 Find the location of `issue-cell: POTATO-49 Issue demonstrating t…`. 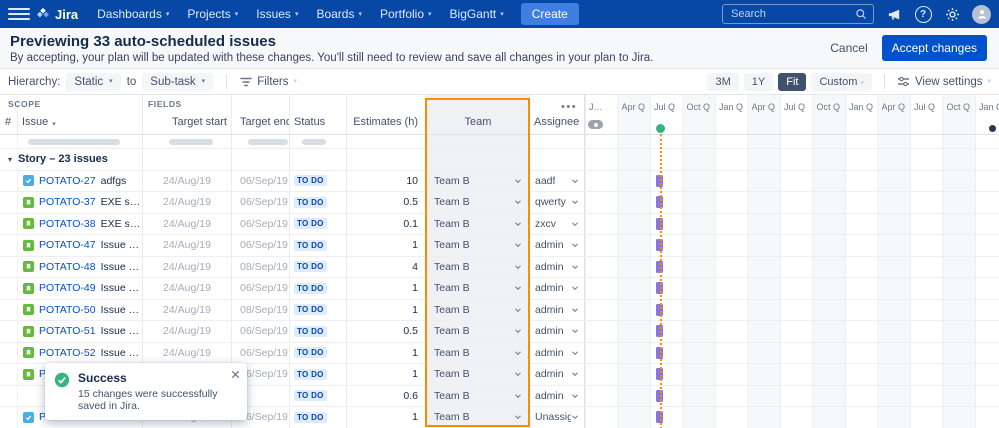

issue-cell: POTATO-49 Issue demonstrating t… is located at coordinates (80, 288).